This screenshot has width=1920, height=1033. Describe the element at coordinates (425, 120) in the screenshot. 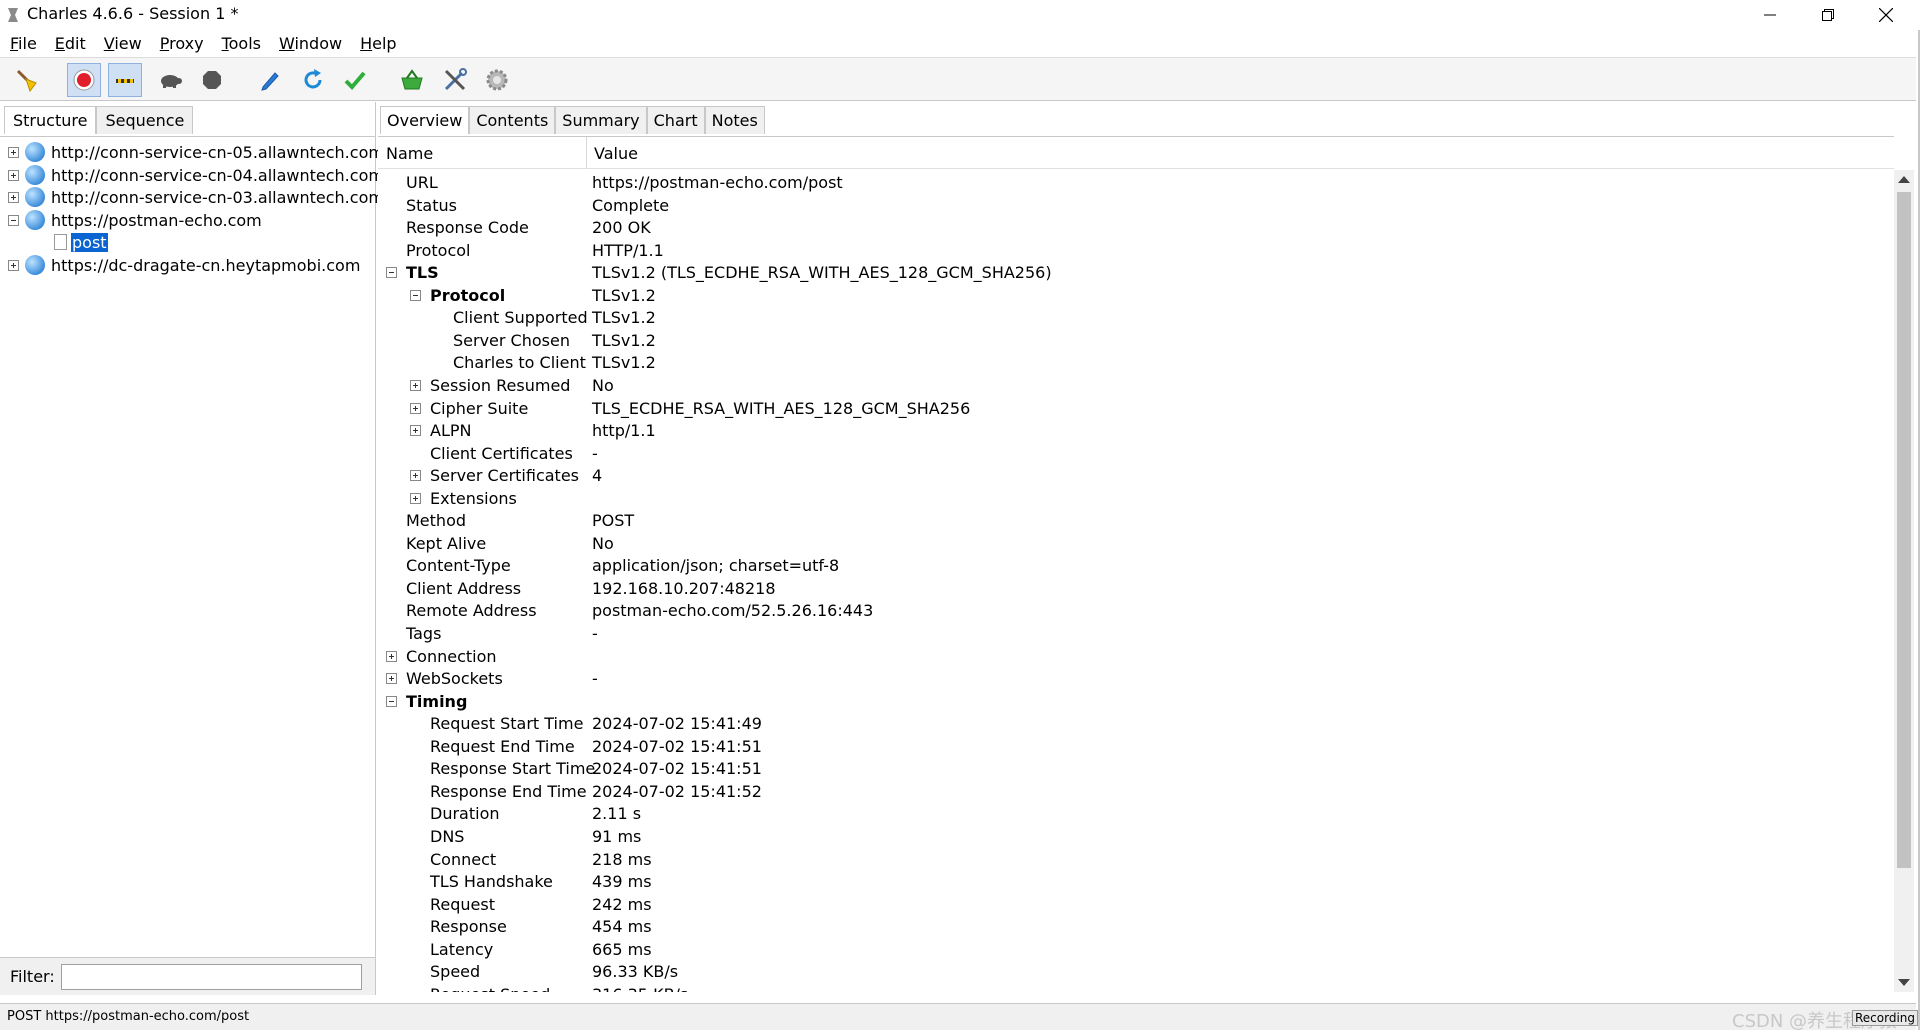

I see `tab-overview: Overview` at that location.